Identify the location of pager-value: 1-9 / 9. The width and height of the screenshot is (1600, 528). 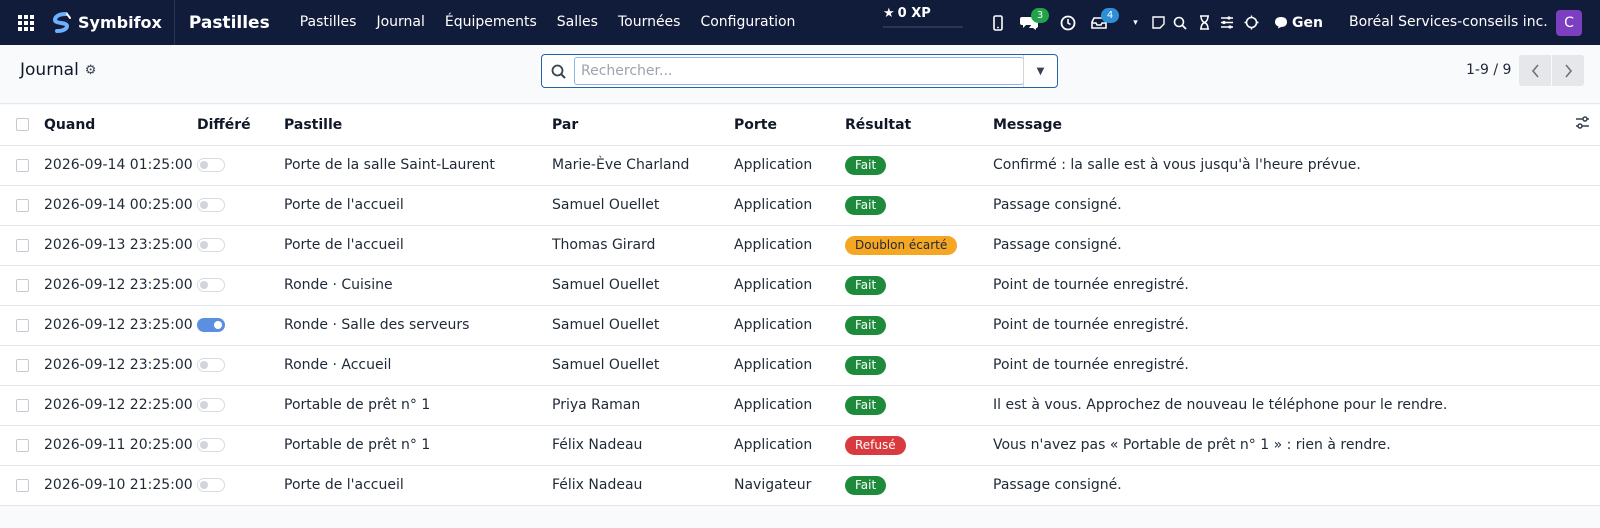
(1488, 70).